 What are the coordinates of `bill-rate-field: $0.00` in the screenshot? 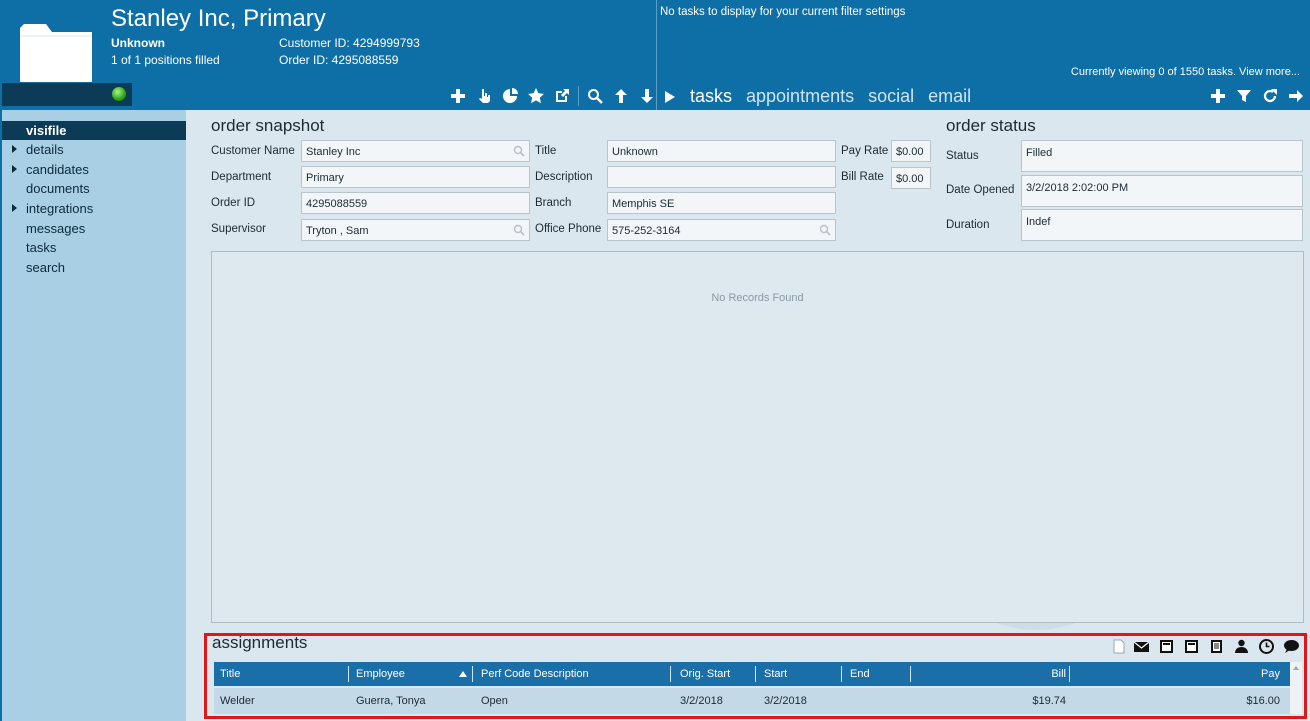 It's located at (911, 178).